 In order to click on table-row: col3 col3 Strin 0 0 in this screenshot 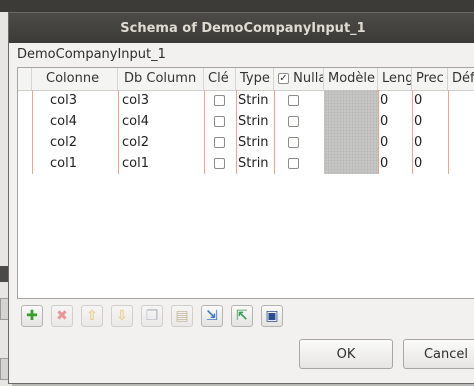, I will do `click(246, 100)`.